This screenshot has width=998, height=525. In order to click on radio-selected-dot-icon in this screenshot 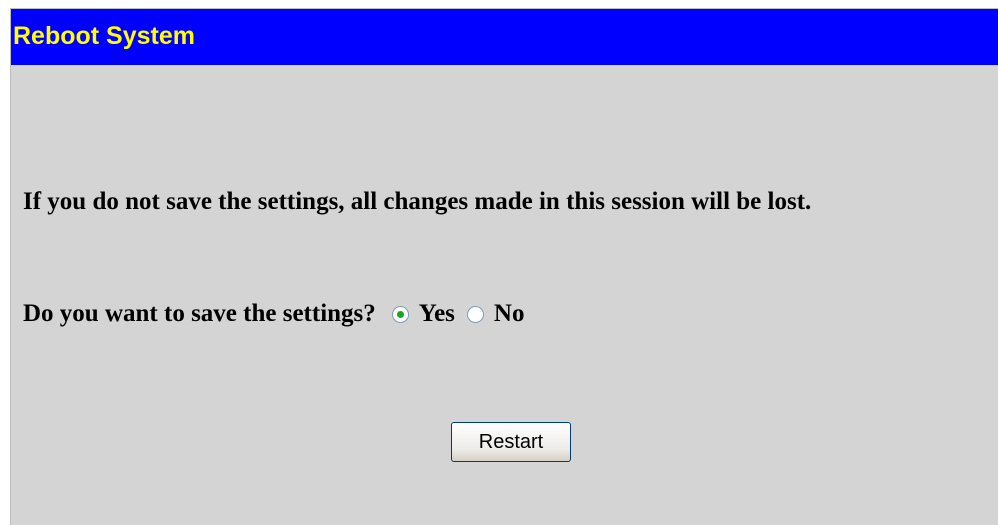, I will do `click(400, 314)`.